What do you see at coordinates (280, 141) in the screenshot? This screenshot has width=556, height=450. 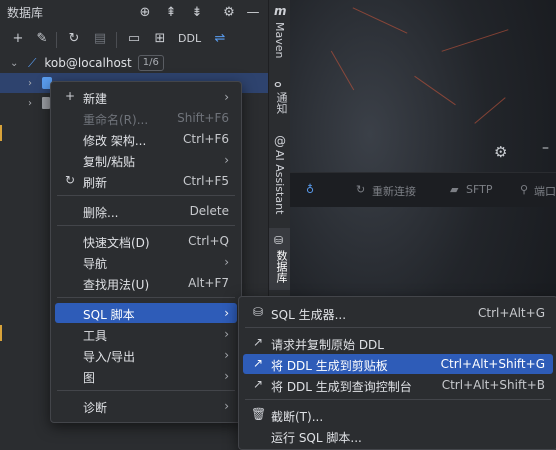 I see `ai-assistant-icon: @` at bounding box center [280, 141].